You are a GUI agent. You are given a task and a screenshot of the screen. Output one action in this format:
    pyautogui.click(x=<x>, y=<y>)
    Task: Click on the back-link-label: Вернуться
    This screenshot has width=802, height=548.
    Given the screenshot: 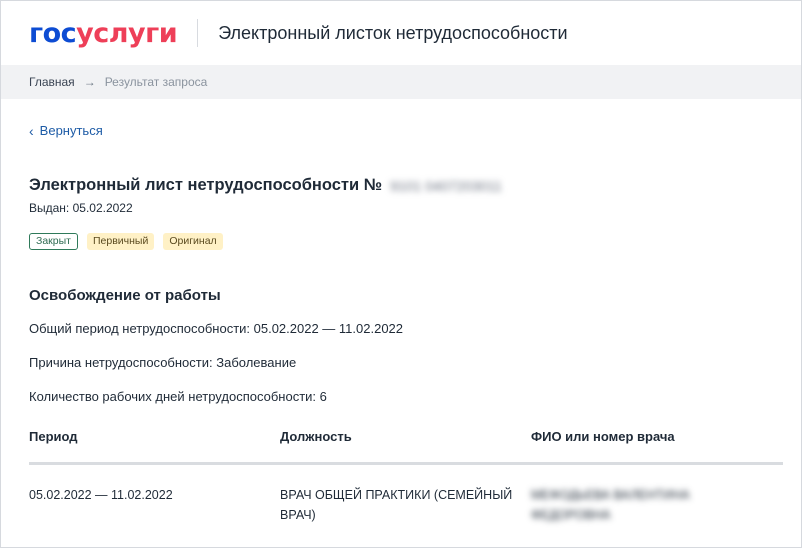 What is the action you would take?
    pyautogui.click(x=71, y=130)
    